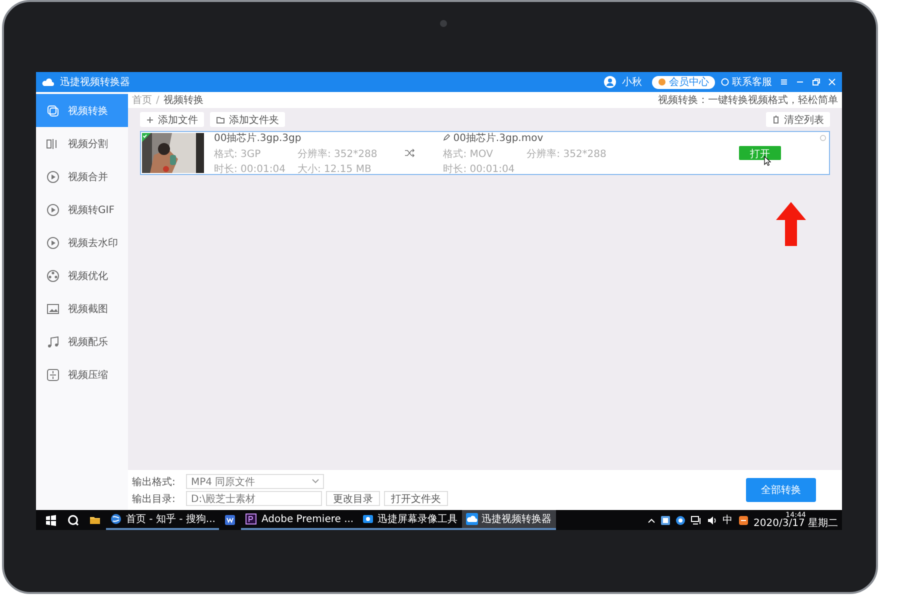 Image resolution: width=900 pixels, height=600 pixels. What do you see at coordinates (711, 520) in the screenshot?
I see `speaker-icon` at bounding box center [711, 520].